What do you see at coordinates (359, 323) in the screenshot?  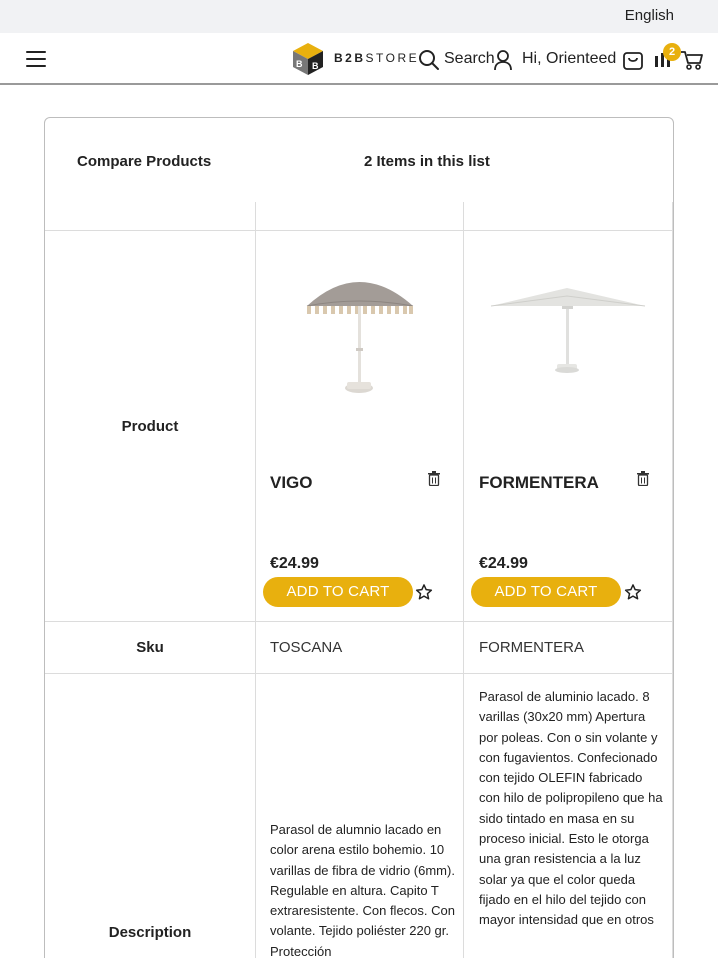 I see `product-image-vigo` at bounding box center [359, 323].